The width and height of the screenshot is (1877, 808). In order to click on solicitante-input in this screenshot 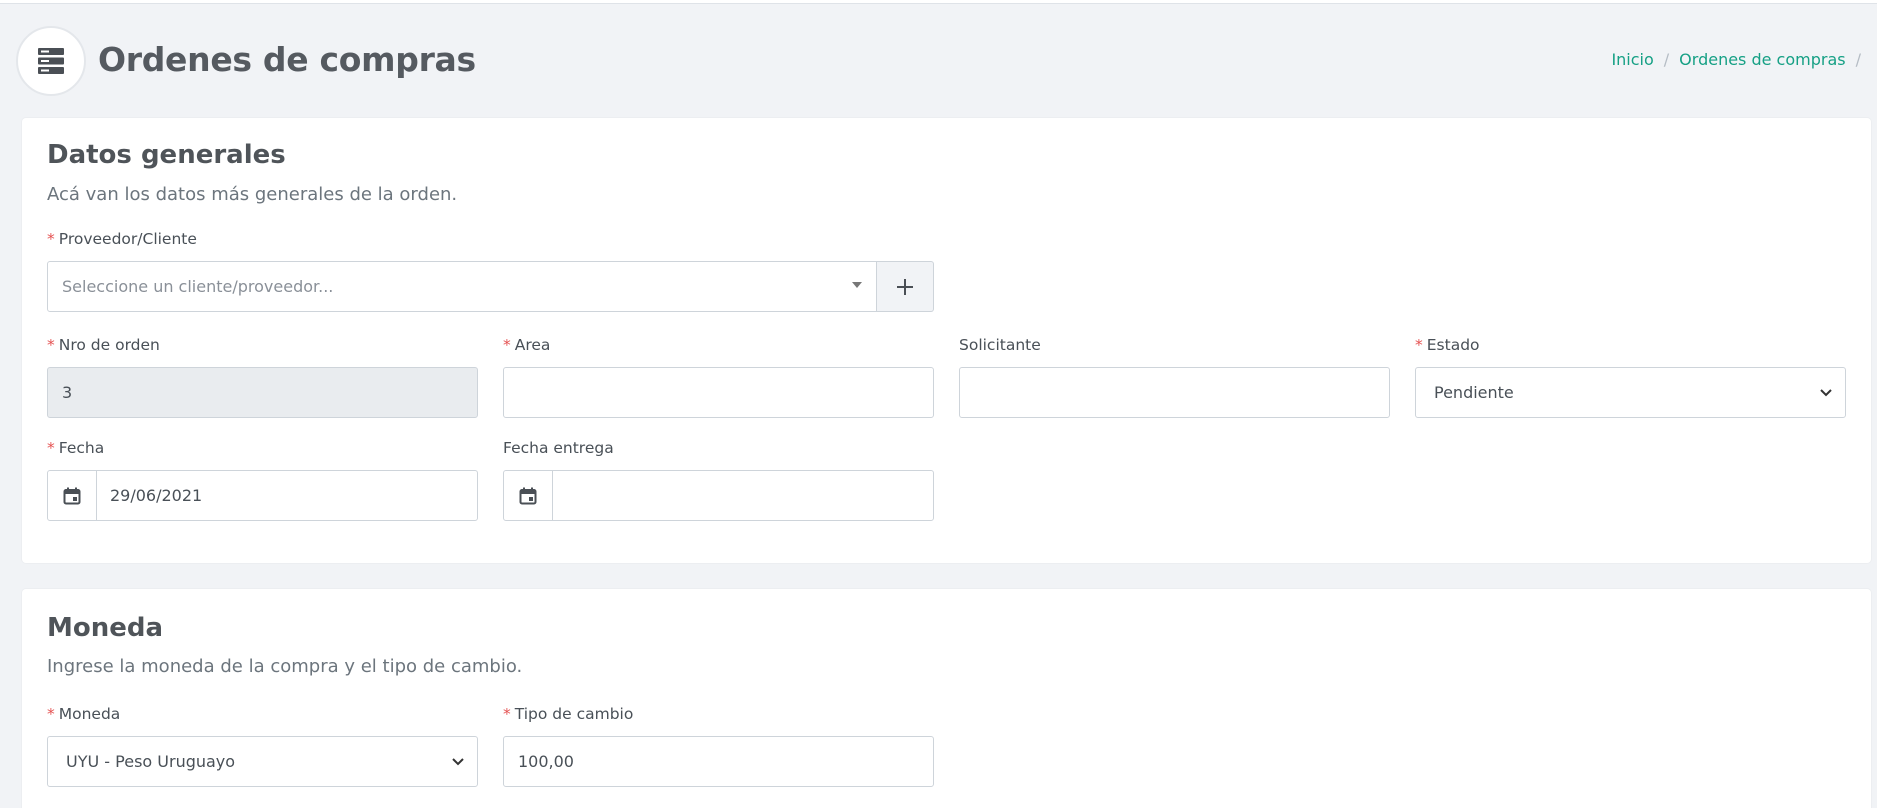, I will do `click(1174, 392)`.